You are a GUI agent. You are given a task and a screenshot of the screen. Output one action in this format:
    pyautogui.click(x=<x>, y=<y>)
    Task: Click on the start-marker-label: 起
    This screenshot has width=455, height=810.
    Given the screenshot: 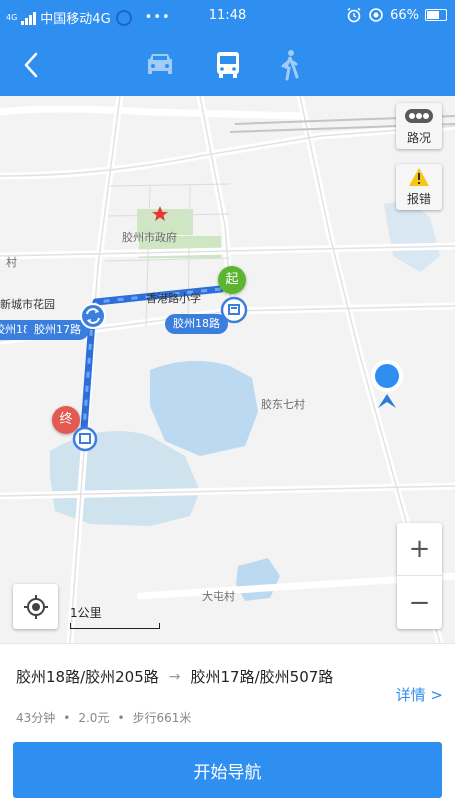 What is the action you would take?
    pyautogui.click(x=232, y=279)
    